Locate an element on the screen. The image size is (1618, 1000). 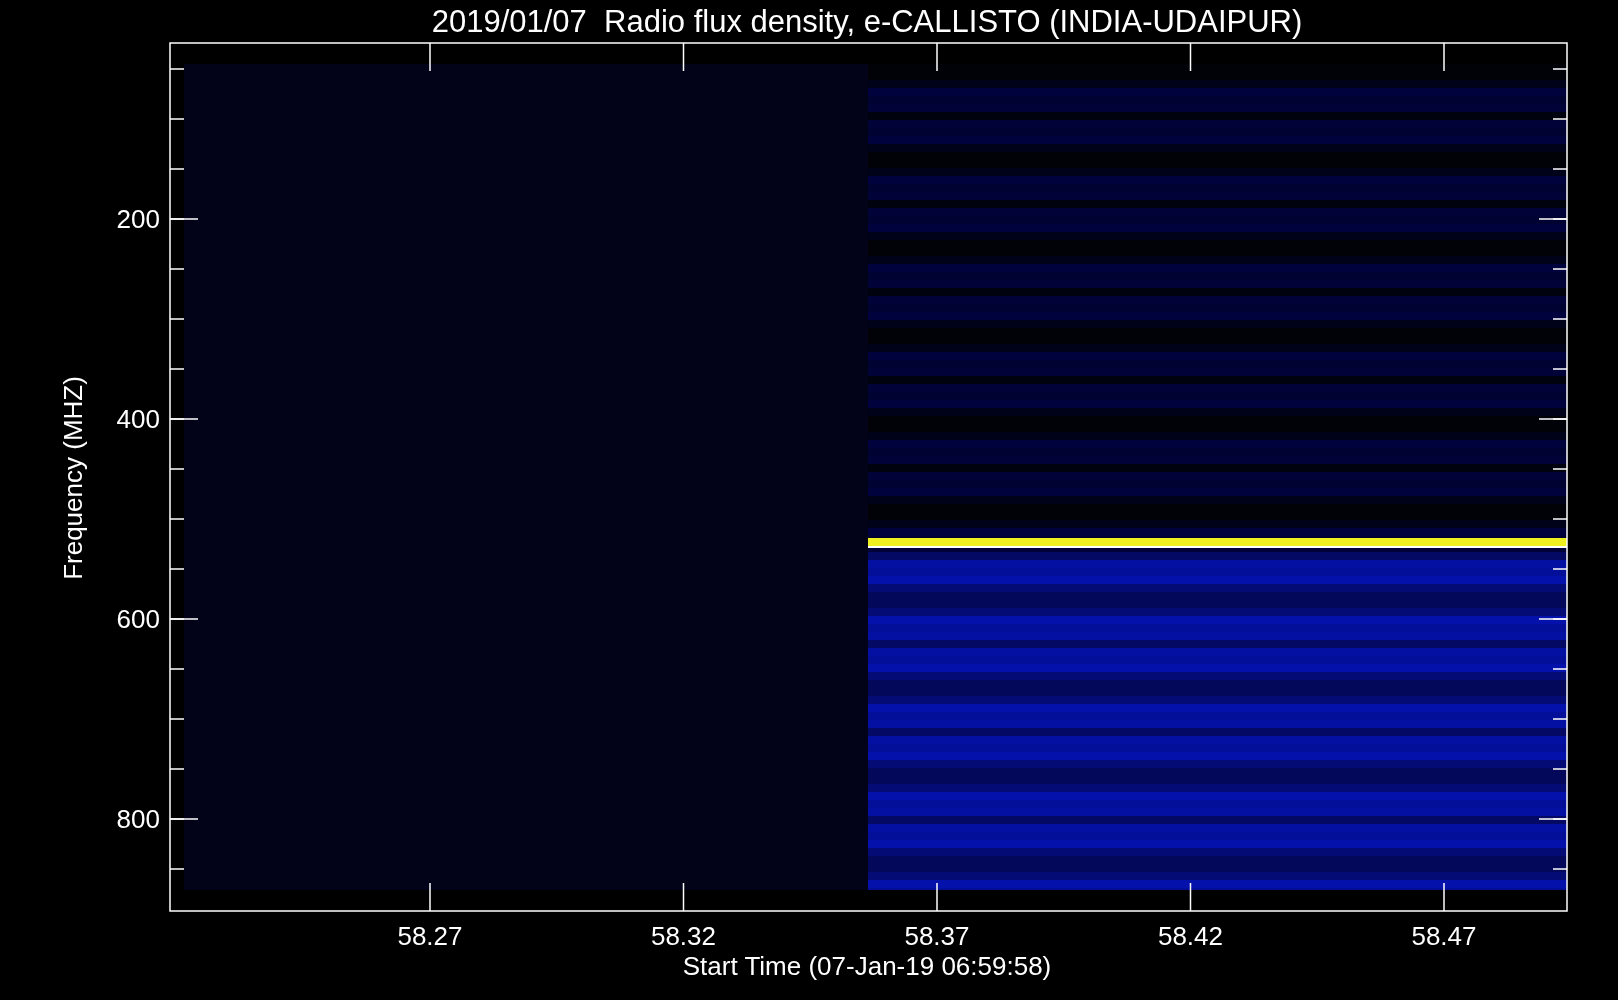
tick-label: 58.27 is located at coordinates (430, 936).